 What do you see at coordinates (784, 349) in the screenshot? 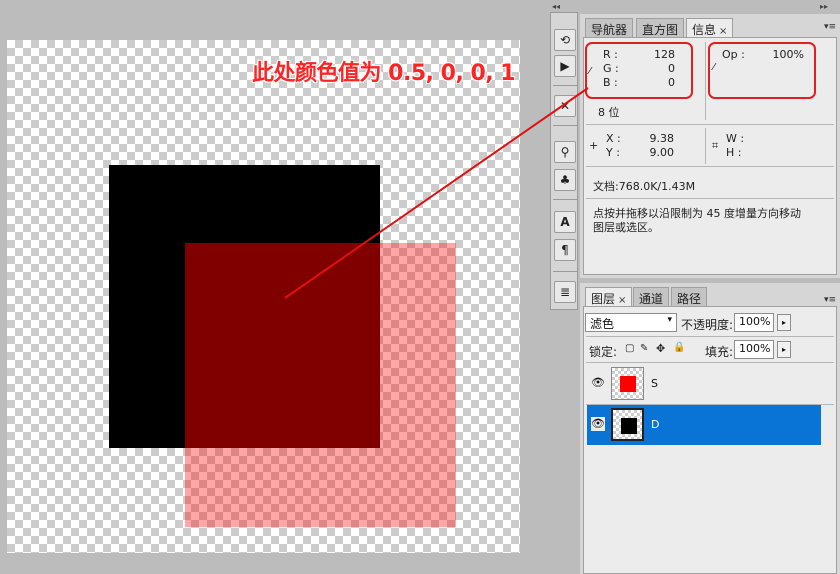
I see `fill-arrow-icon: ▸` at bounding box center [784, 349].